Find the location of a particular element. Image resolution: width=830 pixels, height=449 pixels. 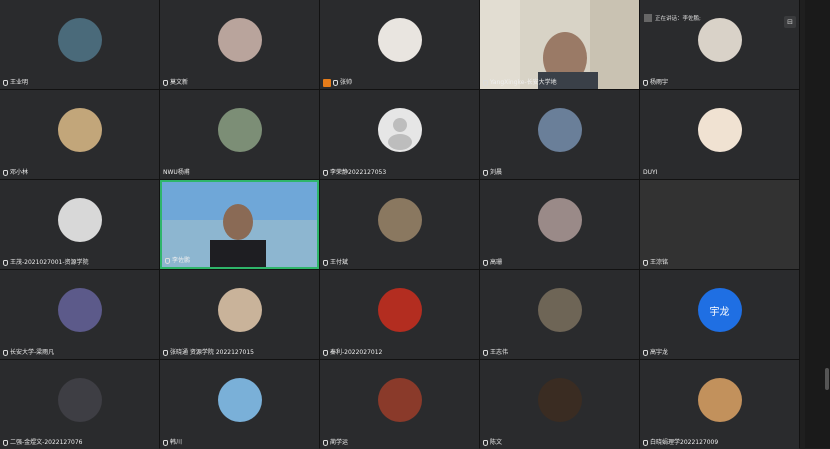

participant-tile: 高珊 is located at coordinates (559, 224).